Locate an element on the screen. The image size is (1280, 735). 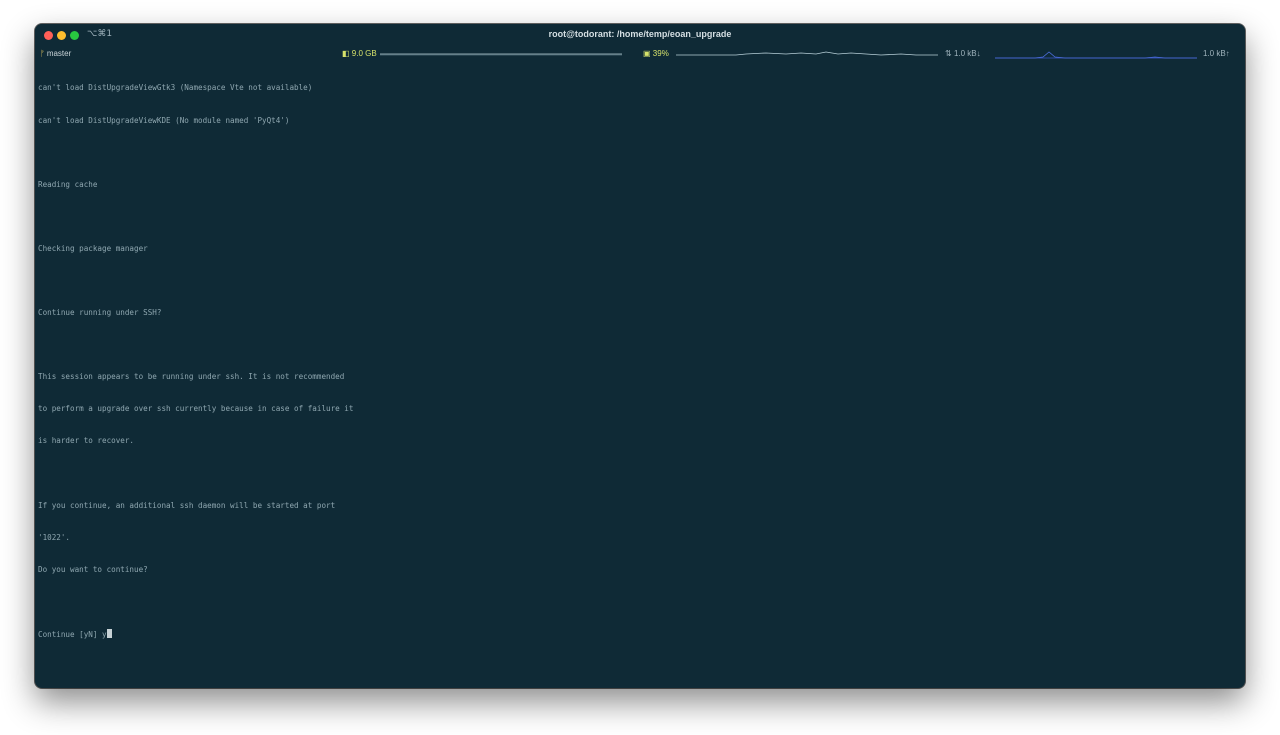
git-branch-icon: ᚠ is located at coordinates (42, 53).